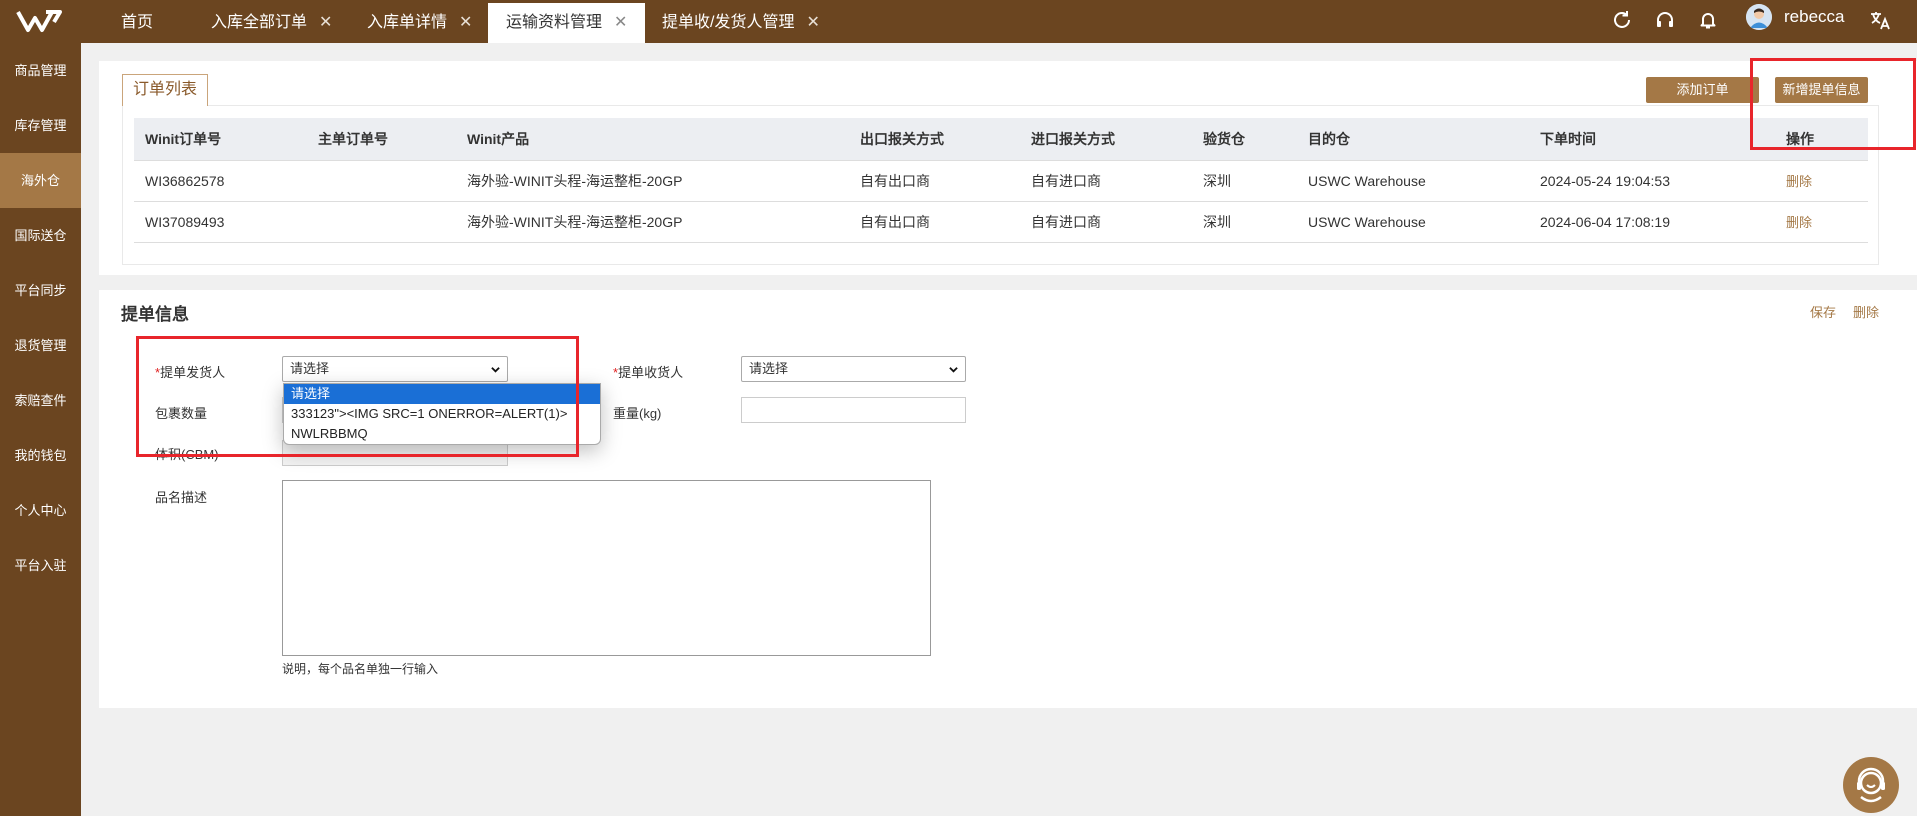  Describe the element at coordinates (40, 510) in the screenshot. I see `sidebar-item-personal-center: 个人中心` at that location.